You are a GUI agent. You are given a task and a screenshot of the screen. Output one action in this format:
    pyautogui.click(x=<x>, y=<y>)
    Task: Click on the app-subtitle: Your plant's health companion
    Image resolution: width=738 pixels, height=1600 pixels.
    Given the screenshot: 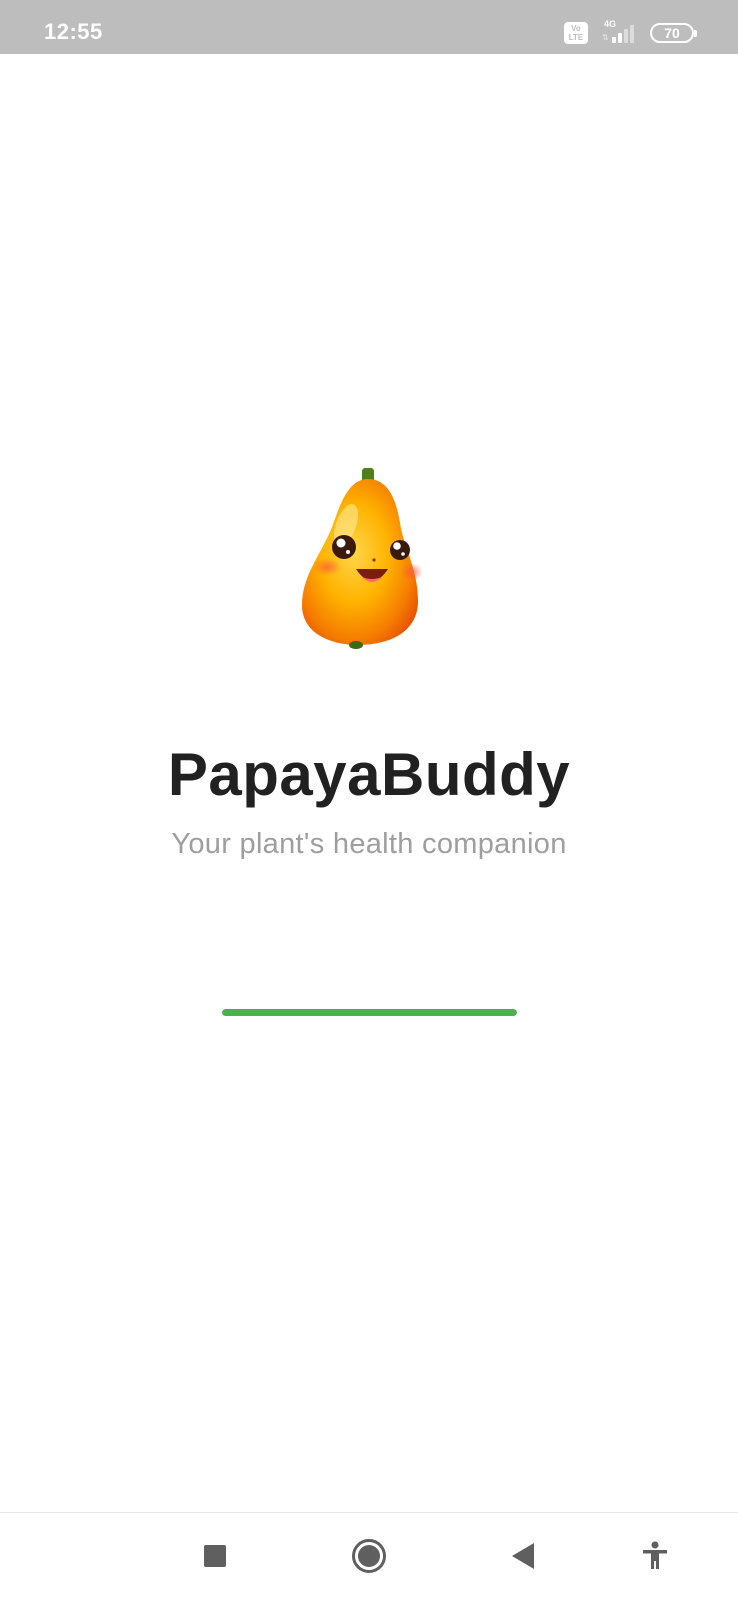 What is the action you would take?
    pyautogui.click(x=369, y=844)
    